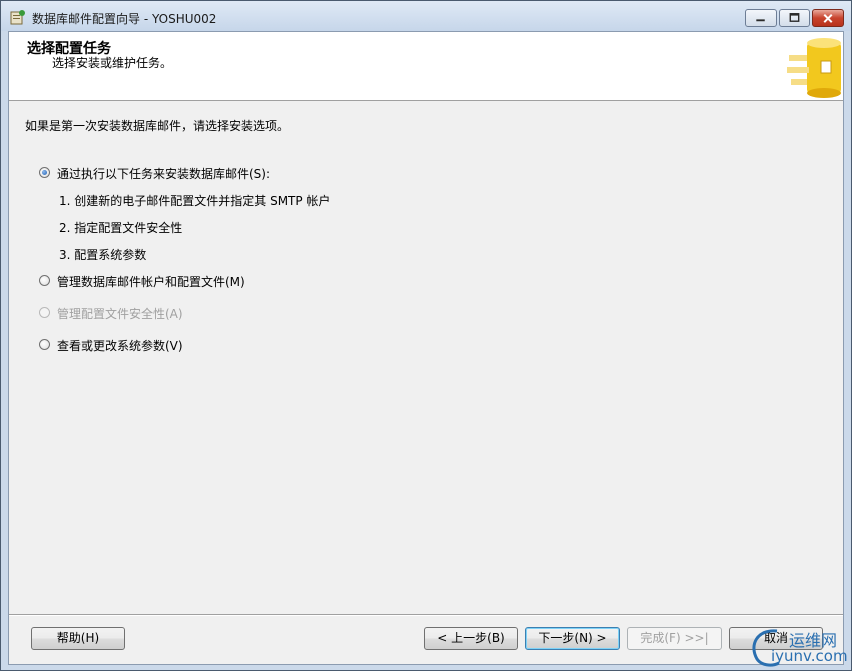 The width and height of the screenshot is (852, 671). I want to click on close-button, so click(828, 18).